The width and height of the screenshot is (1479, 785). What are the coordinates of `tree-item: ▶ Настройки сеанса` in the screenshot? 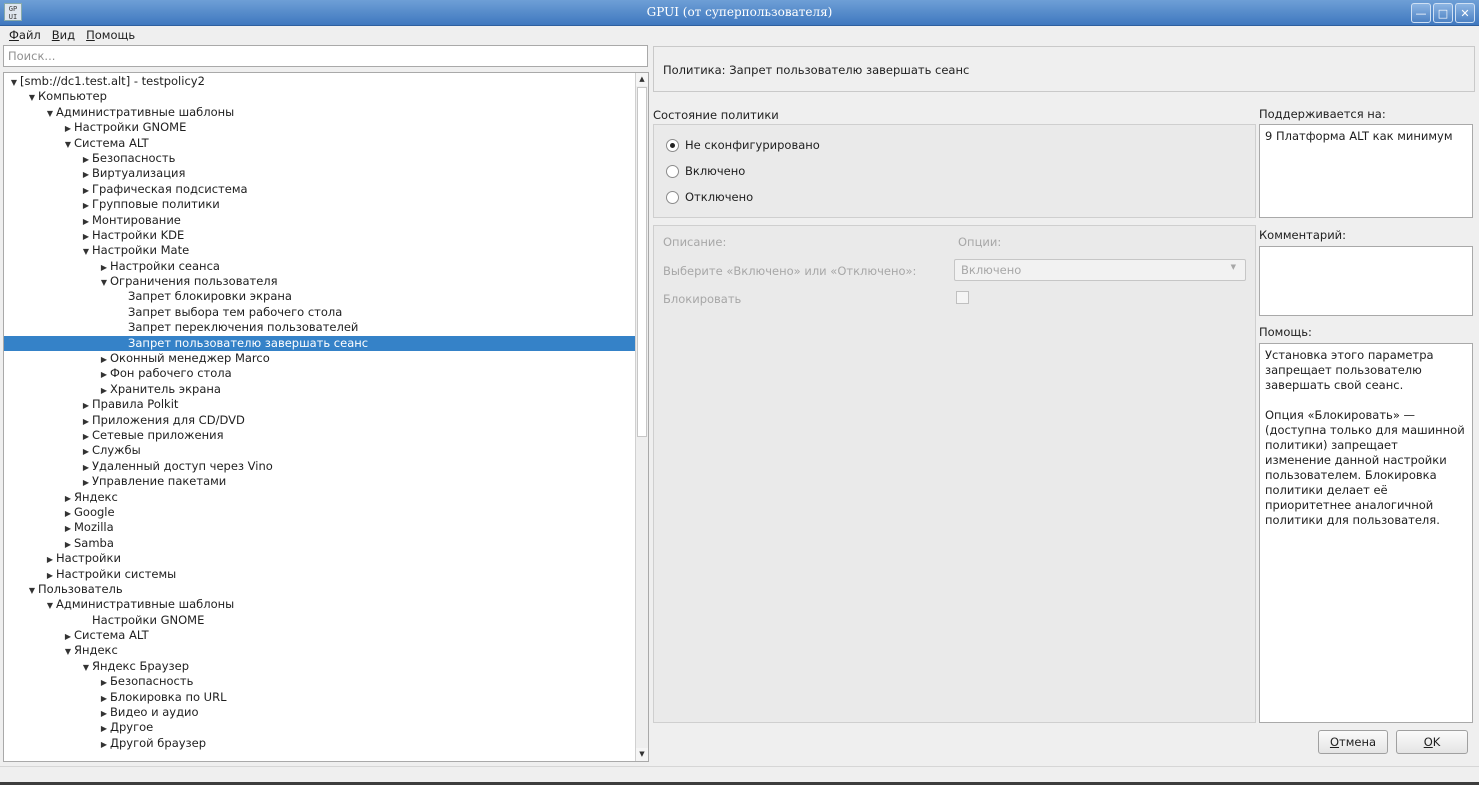 It's located at (320, 266).